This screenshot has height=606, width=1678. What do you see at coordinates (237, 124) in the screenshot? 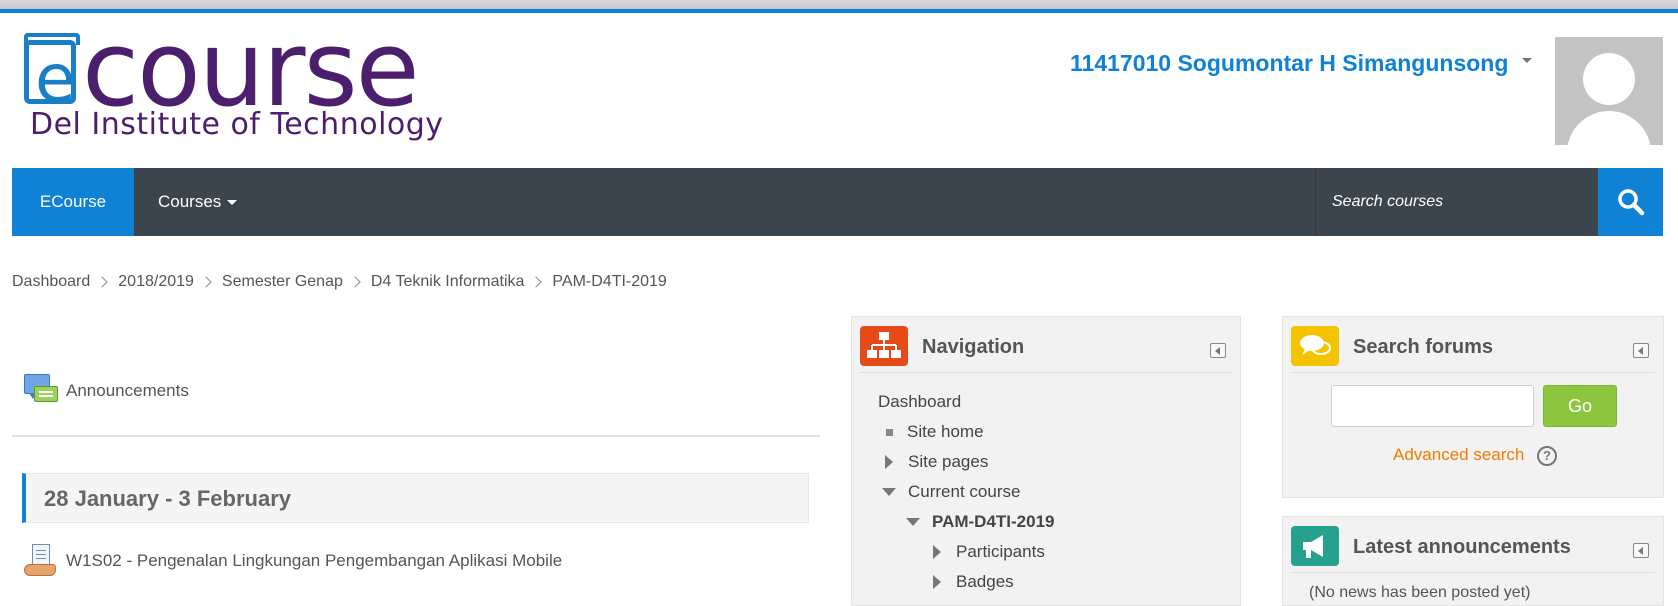
I see `logo-subtitle: Del Institute of Technology` at bounding box center [237, 124].